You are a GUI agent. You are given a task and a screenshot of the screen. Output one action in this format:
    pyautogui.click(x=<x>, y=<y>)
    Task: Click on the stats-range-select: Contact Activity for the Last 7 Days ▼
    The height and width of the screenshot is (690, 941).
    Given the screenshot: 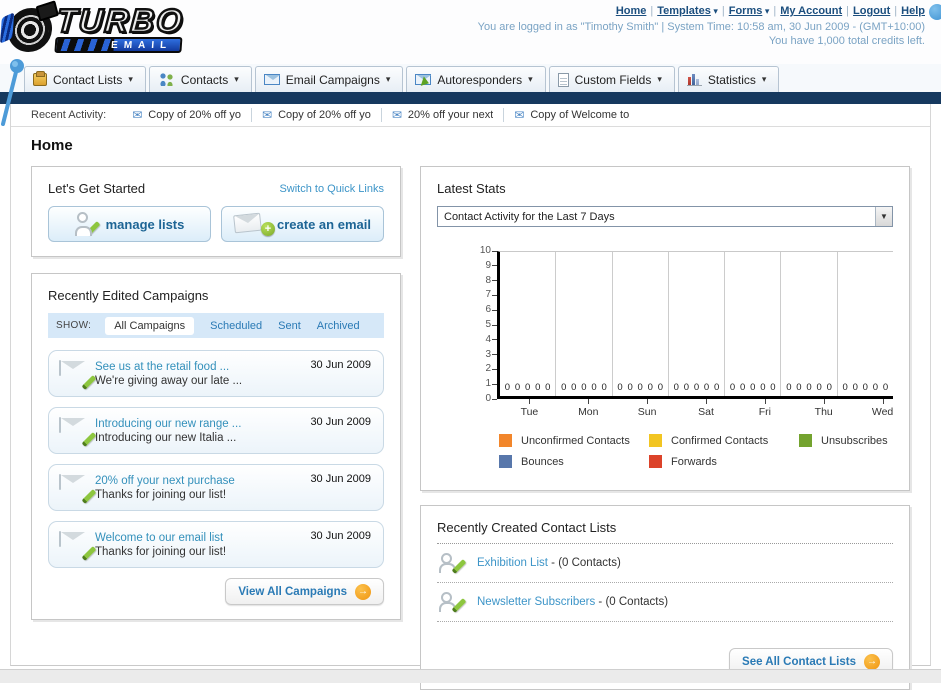 What is the action you would take?
    pyautogui.click(x=665, y=216)
    